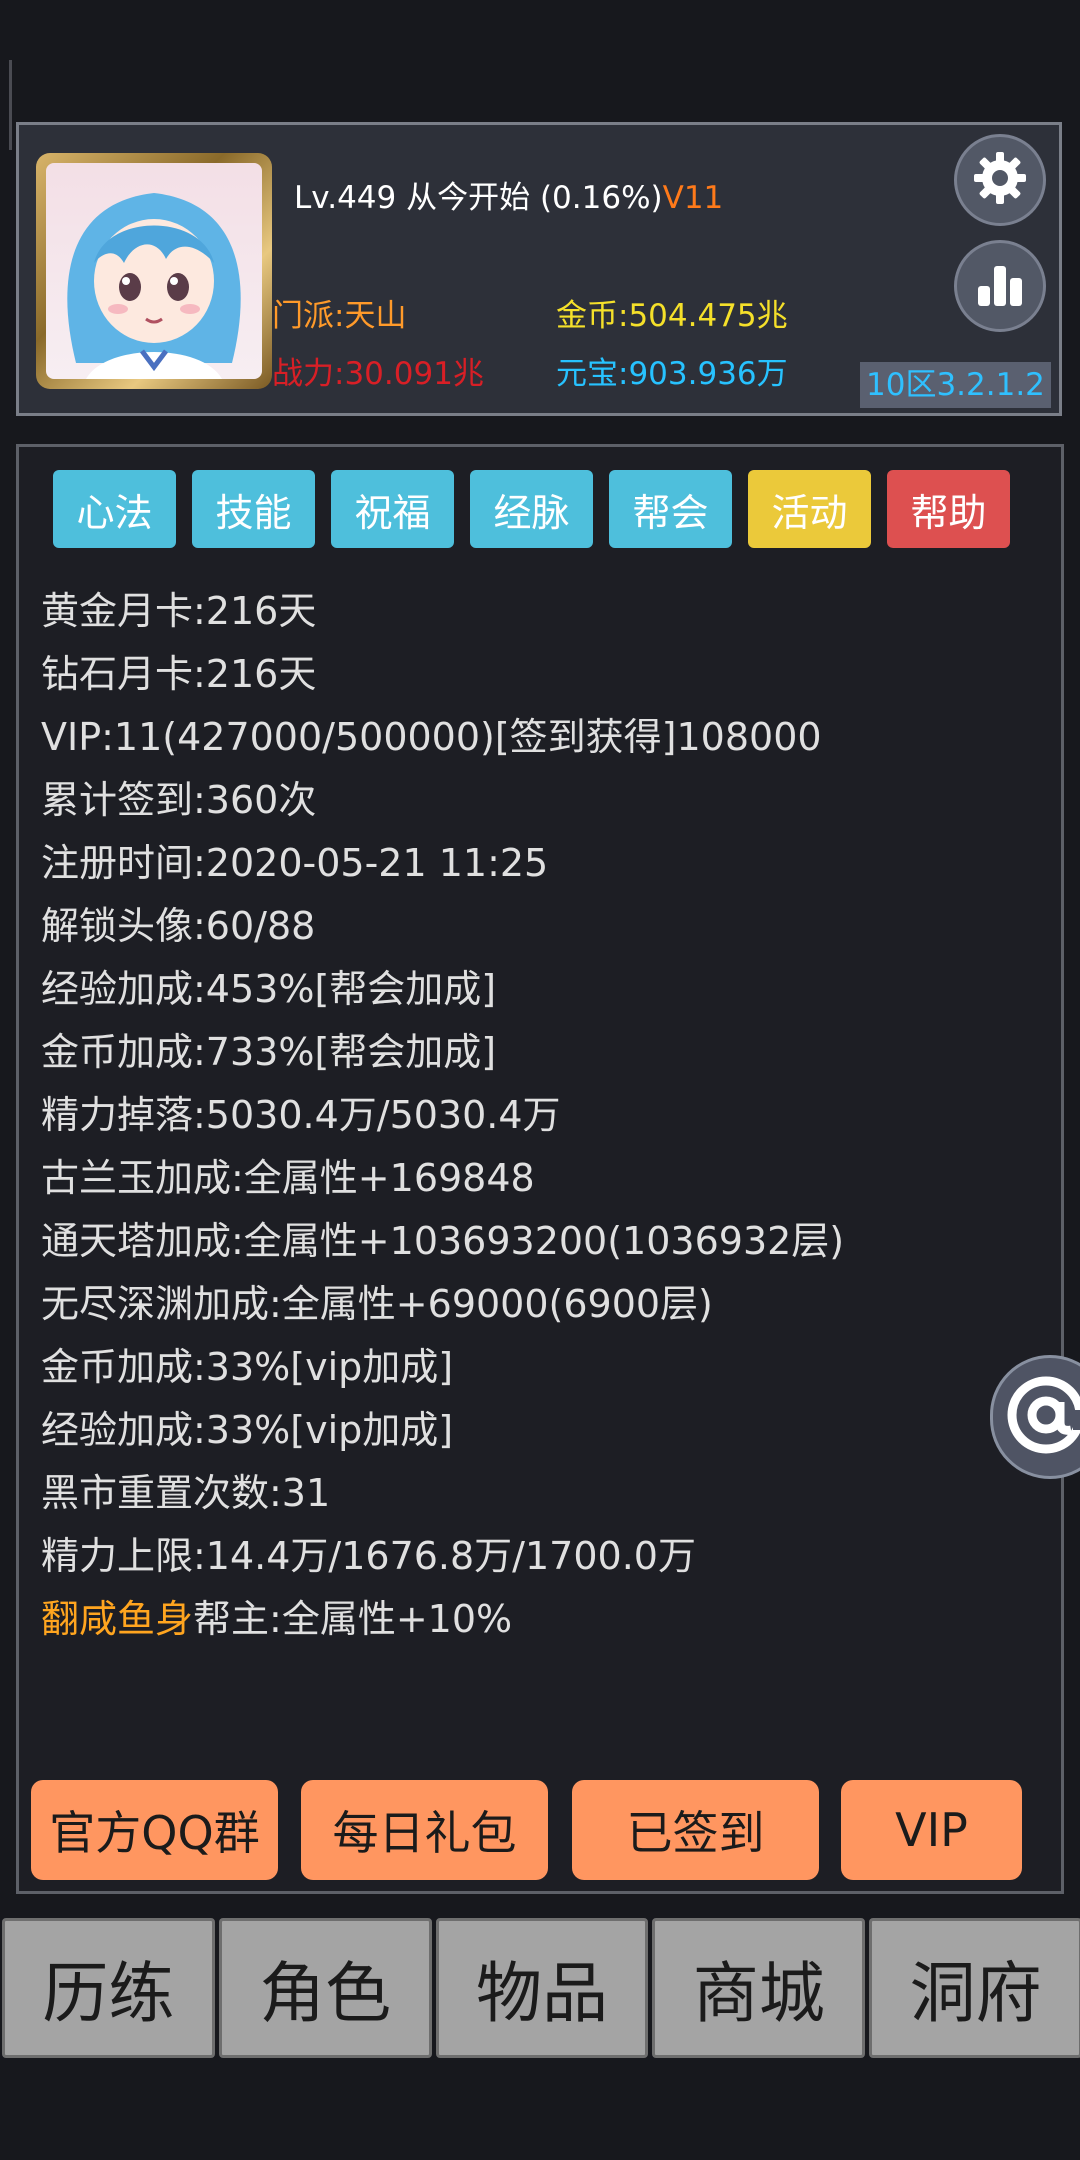 The height and width of the screenshot is (2160, 1080). I want to click on exp-progress: (0.16%), so click(601, 198).